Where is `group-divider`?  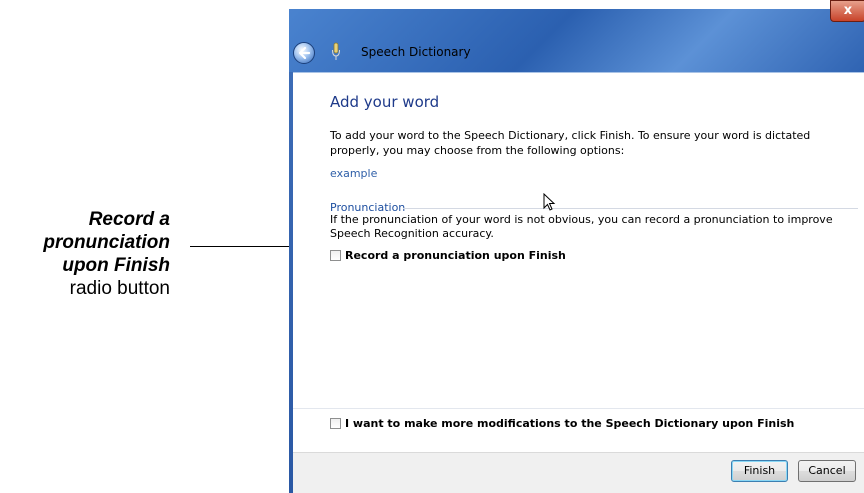 group-divider is located at coordinates (630, 208).